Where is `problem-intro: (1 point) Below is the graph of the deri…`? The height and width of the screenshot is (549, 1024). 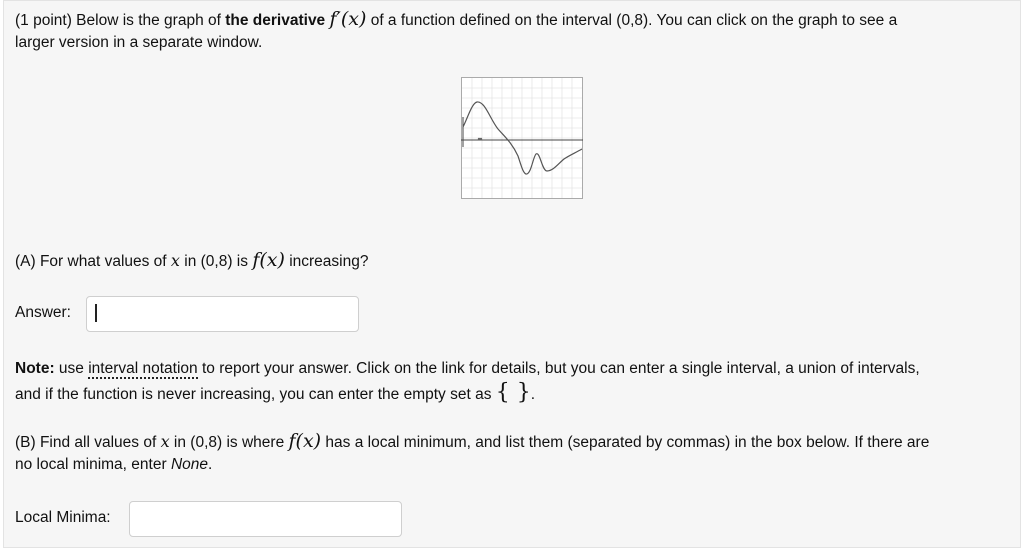
problem-intro: (1 point) Below is the graph of the deri… is located at coordinates (456, 20).